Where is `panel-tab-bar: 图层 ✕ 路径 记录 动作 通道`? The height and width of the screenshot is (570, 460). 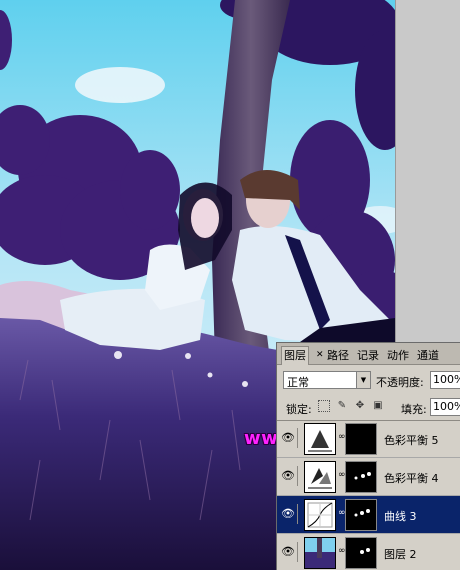 panel-tab-bar: 图层 ✕ 路径 记录 动作 通道 is located at coordinates (368, 354).